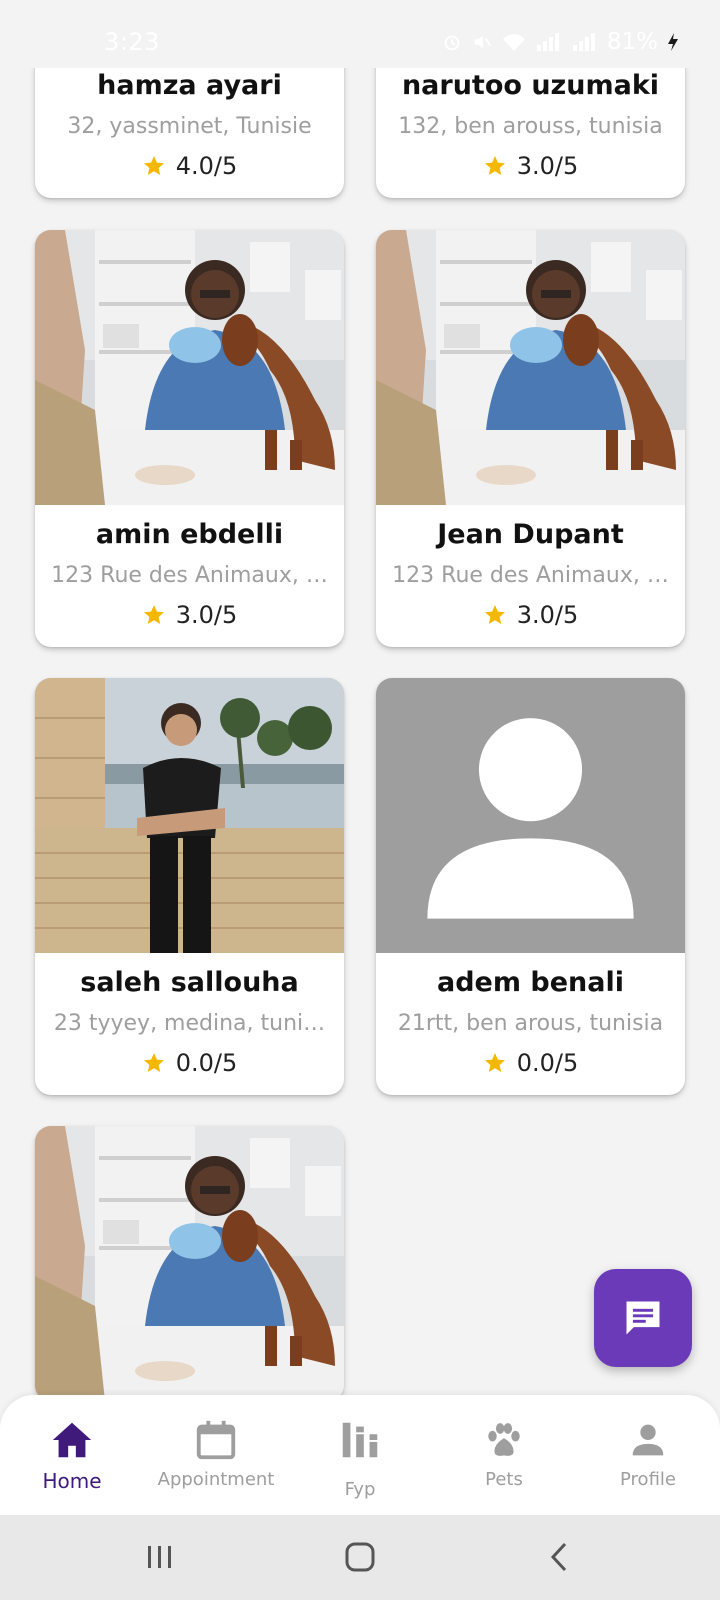 The width and height of the screenshot is (720, 1600). Describe the element at coordinates (72, 1481) in the screenshot. I see `nav-home-label: Home` at that location.